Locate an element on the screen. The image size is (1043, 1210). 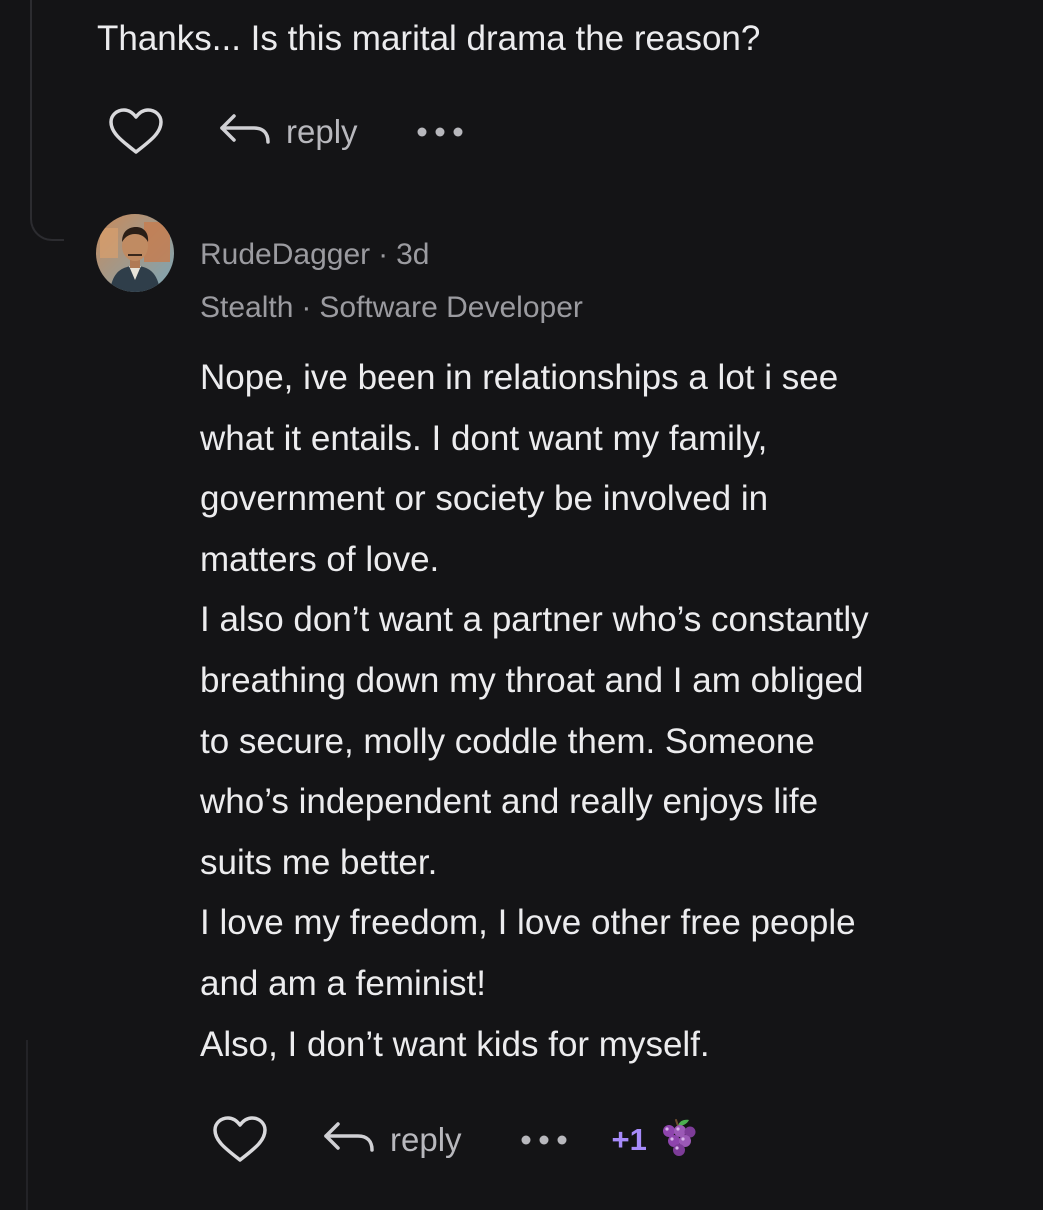
comment-line: suits me better. is located at coordinates (319, 862).